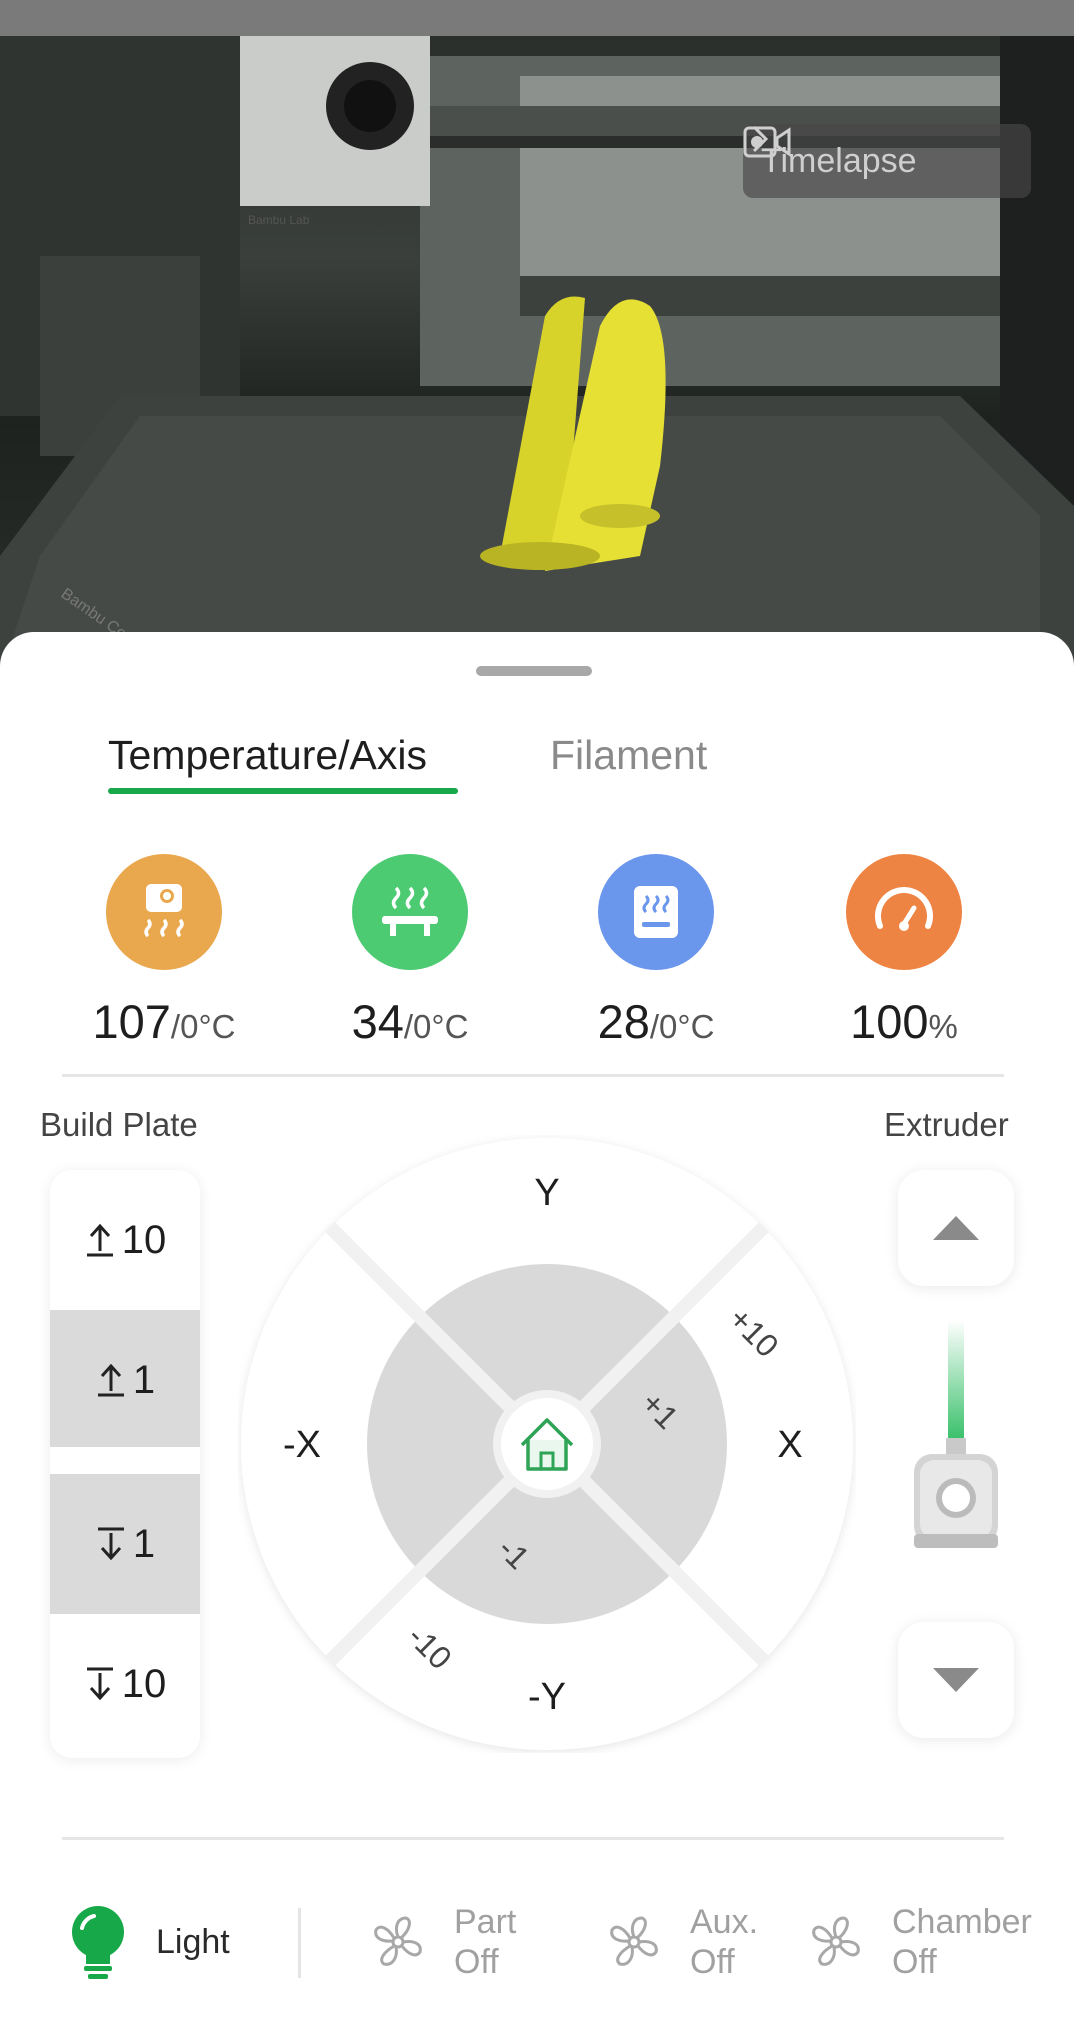 Image resolution: width=1074 pixels, height=2021 pixels. I want to click on bottom-separator, so click(299, 1943).